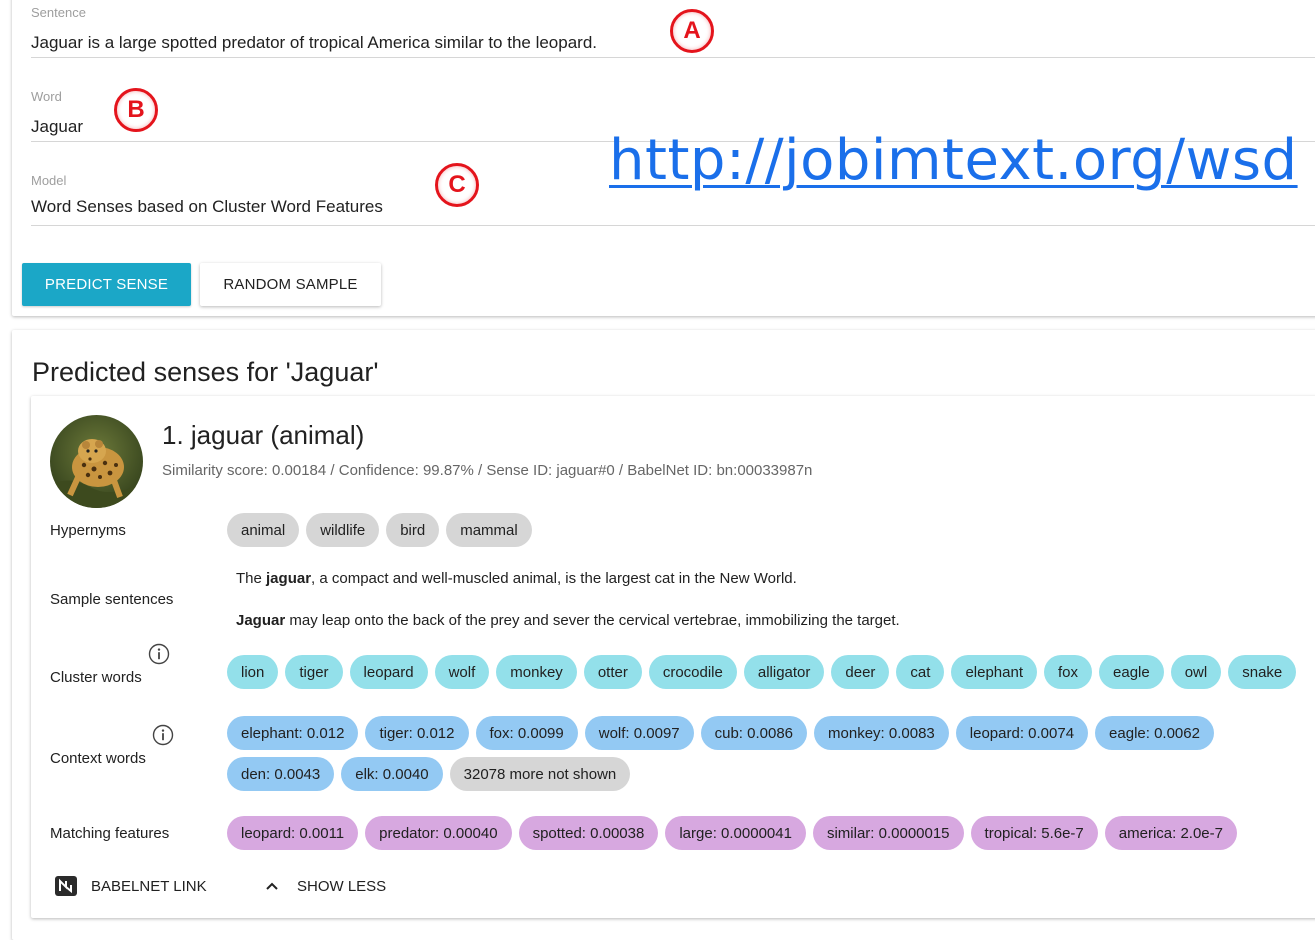 The image size is (1315, 940). I want to click on cluster-word-chip: owl, so click(1196, 672).